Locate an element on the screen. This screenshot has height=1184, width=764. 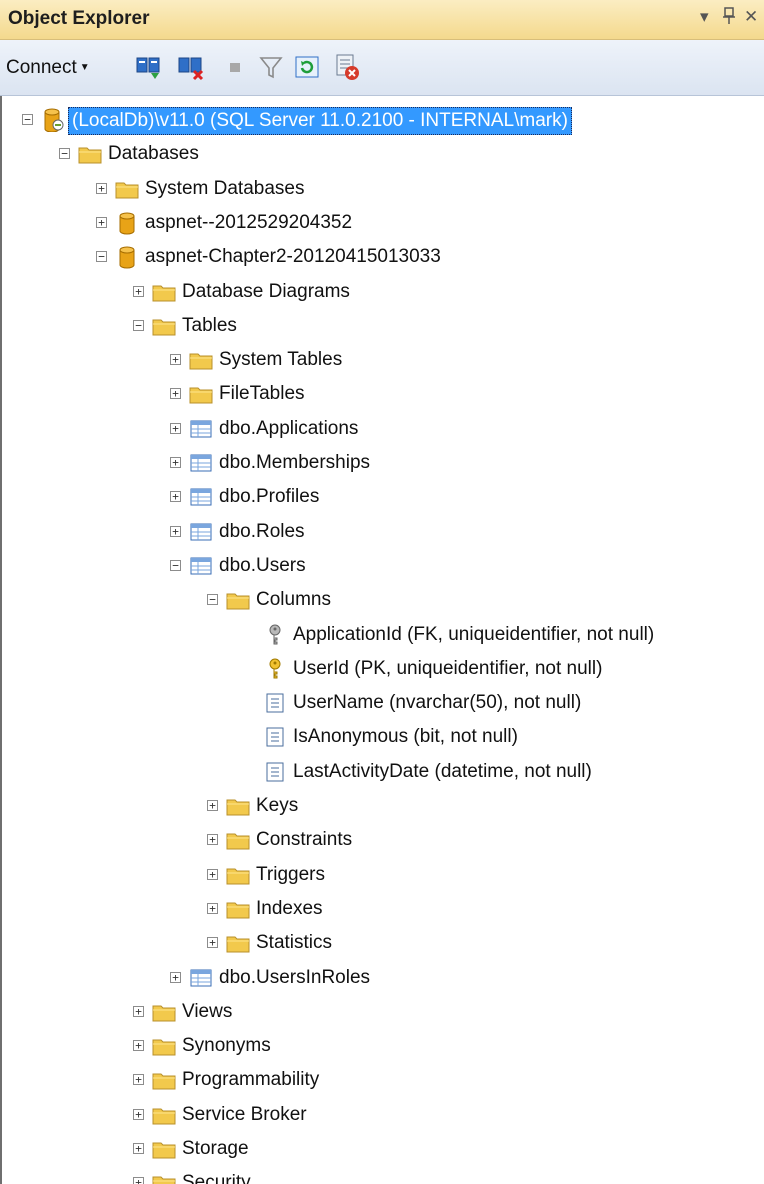
tree-node: + Security is located at coordinates (382, 1175).